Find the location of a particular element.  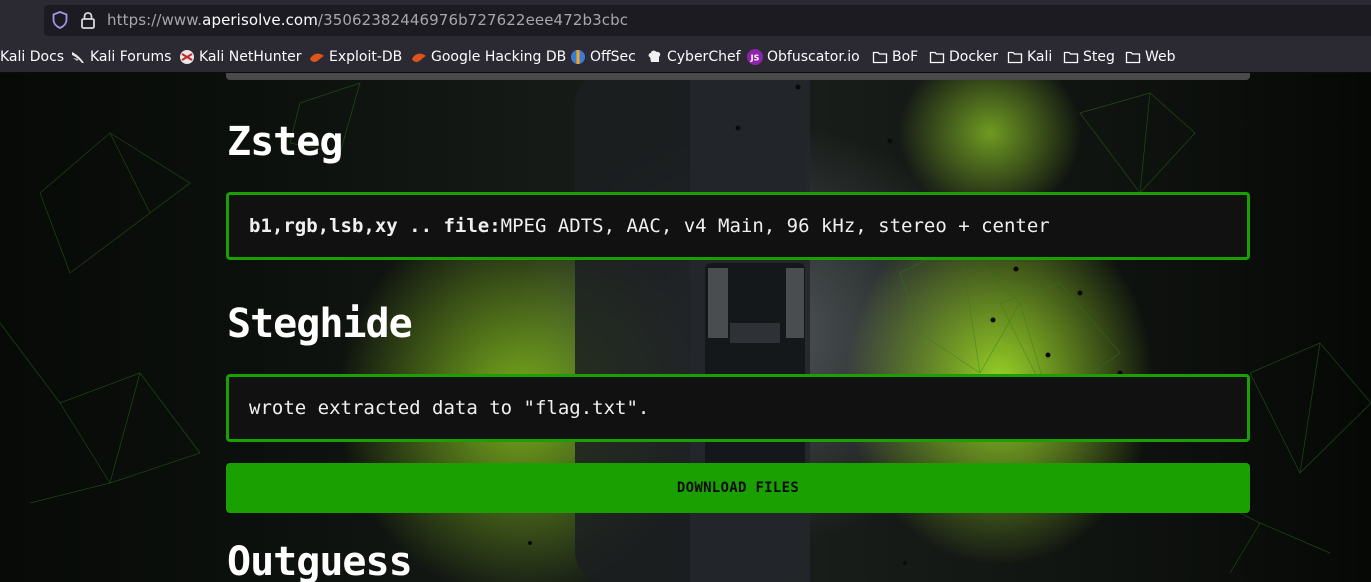

bookmark-google-hacking-db: Google Hacking DB is located at coordinates (488, 57).